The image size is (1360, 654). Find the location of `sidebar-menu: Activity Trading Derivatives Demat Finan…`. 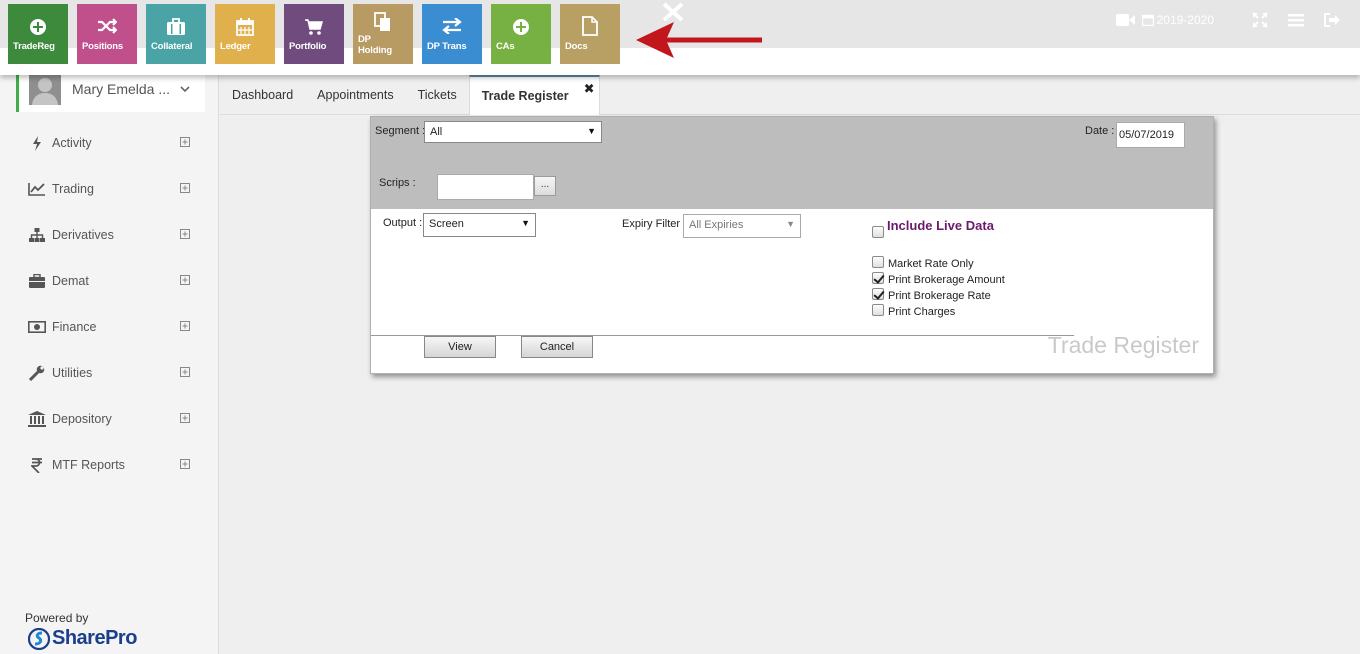

sidebar-menu: Activity Trading Derivatives Demat Finan… is located at coordinates (109, 304).